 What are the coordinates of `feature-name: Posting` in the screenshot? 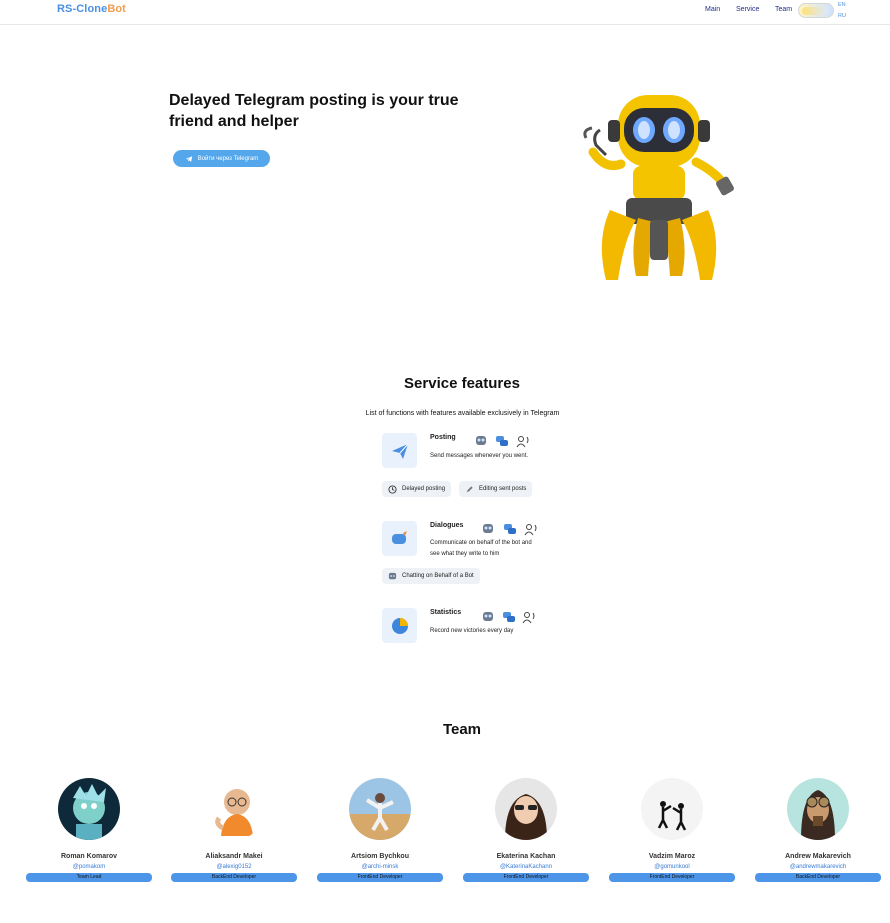 It's located at (443, 437).